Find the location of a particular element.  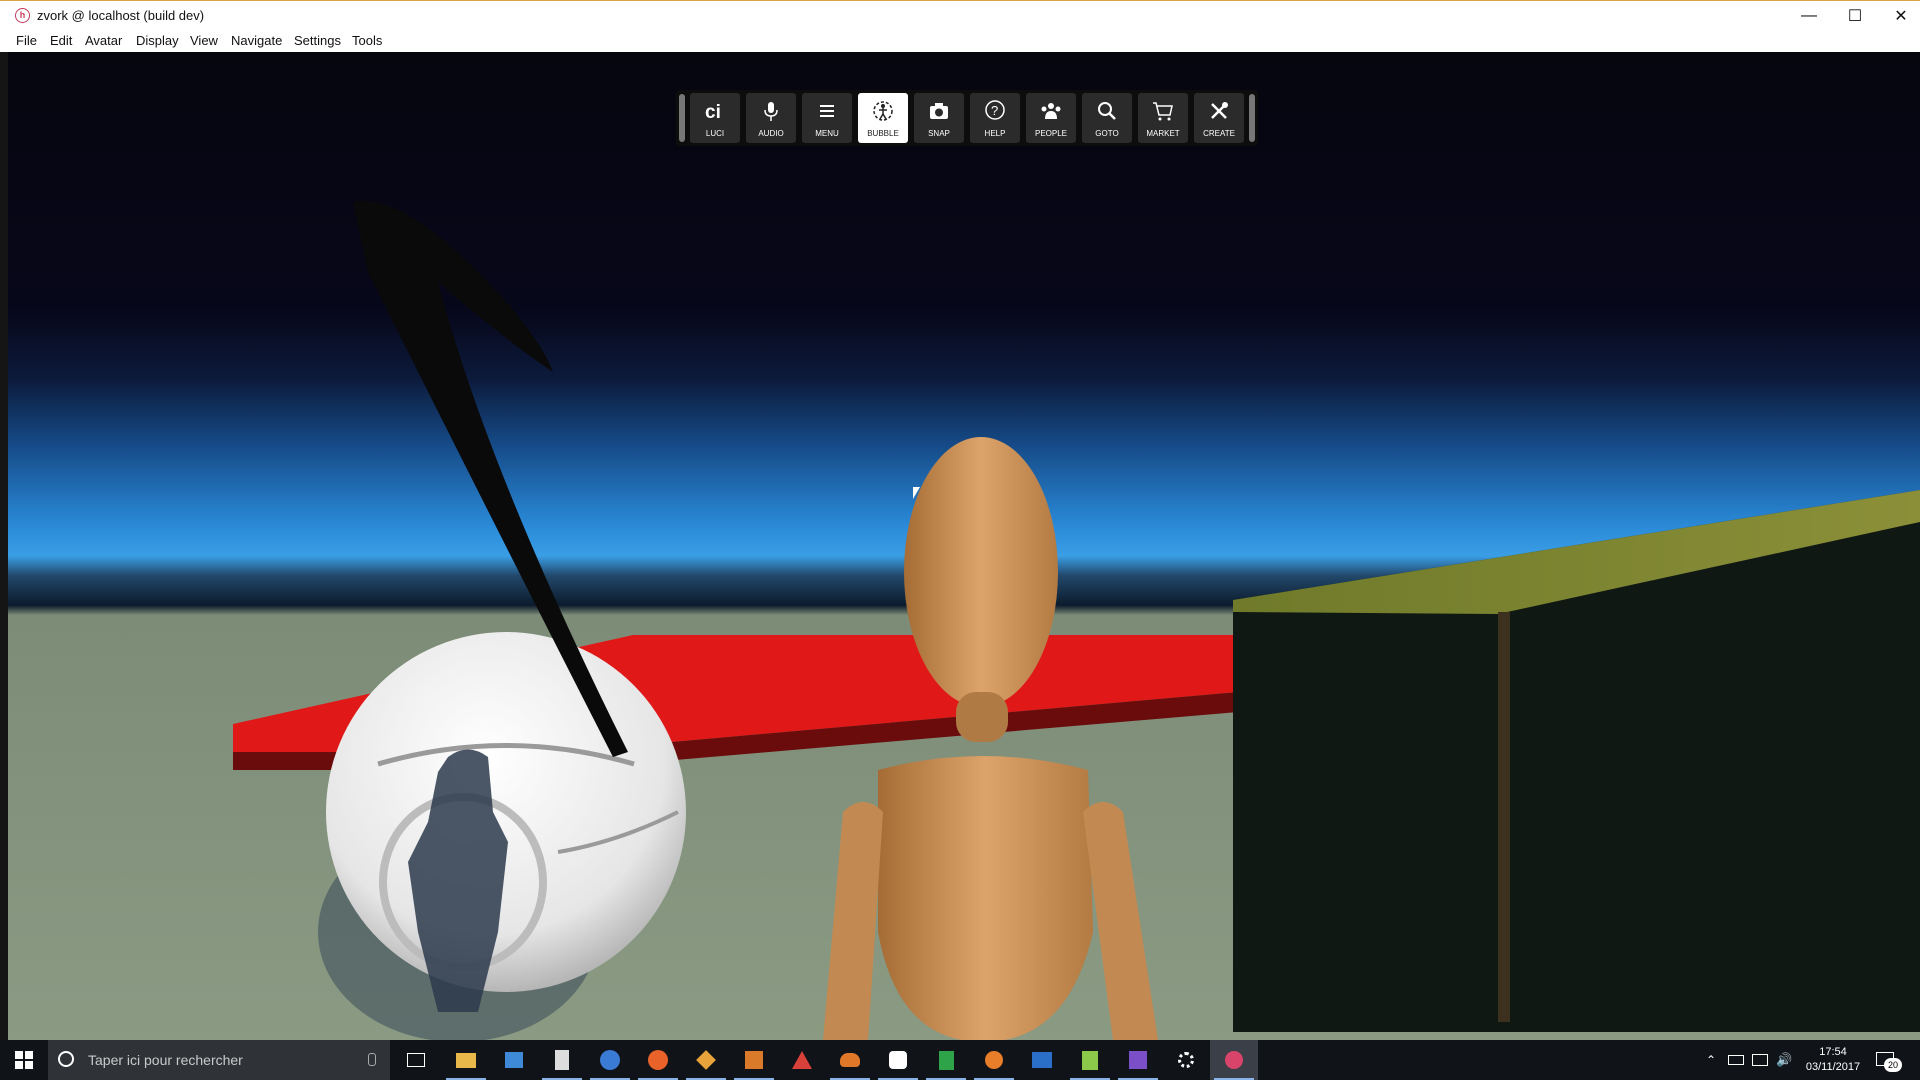

toolbar-button-people: PEOPLE is located at coordinates (1051, 118).